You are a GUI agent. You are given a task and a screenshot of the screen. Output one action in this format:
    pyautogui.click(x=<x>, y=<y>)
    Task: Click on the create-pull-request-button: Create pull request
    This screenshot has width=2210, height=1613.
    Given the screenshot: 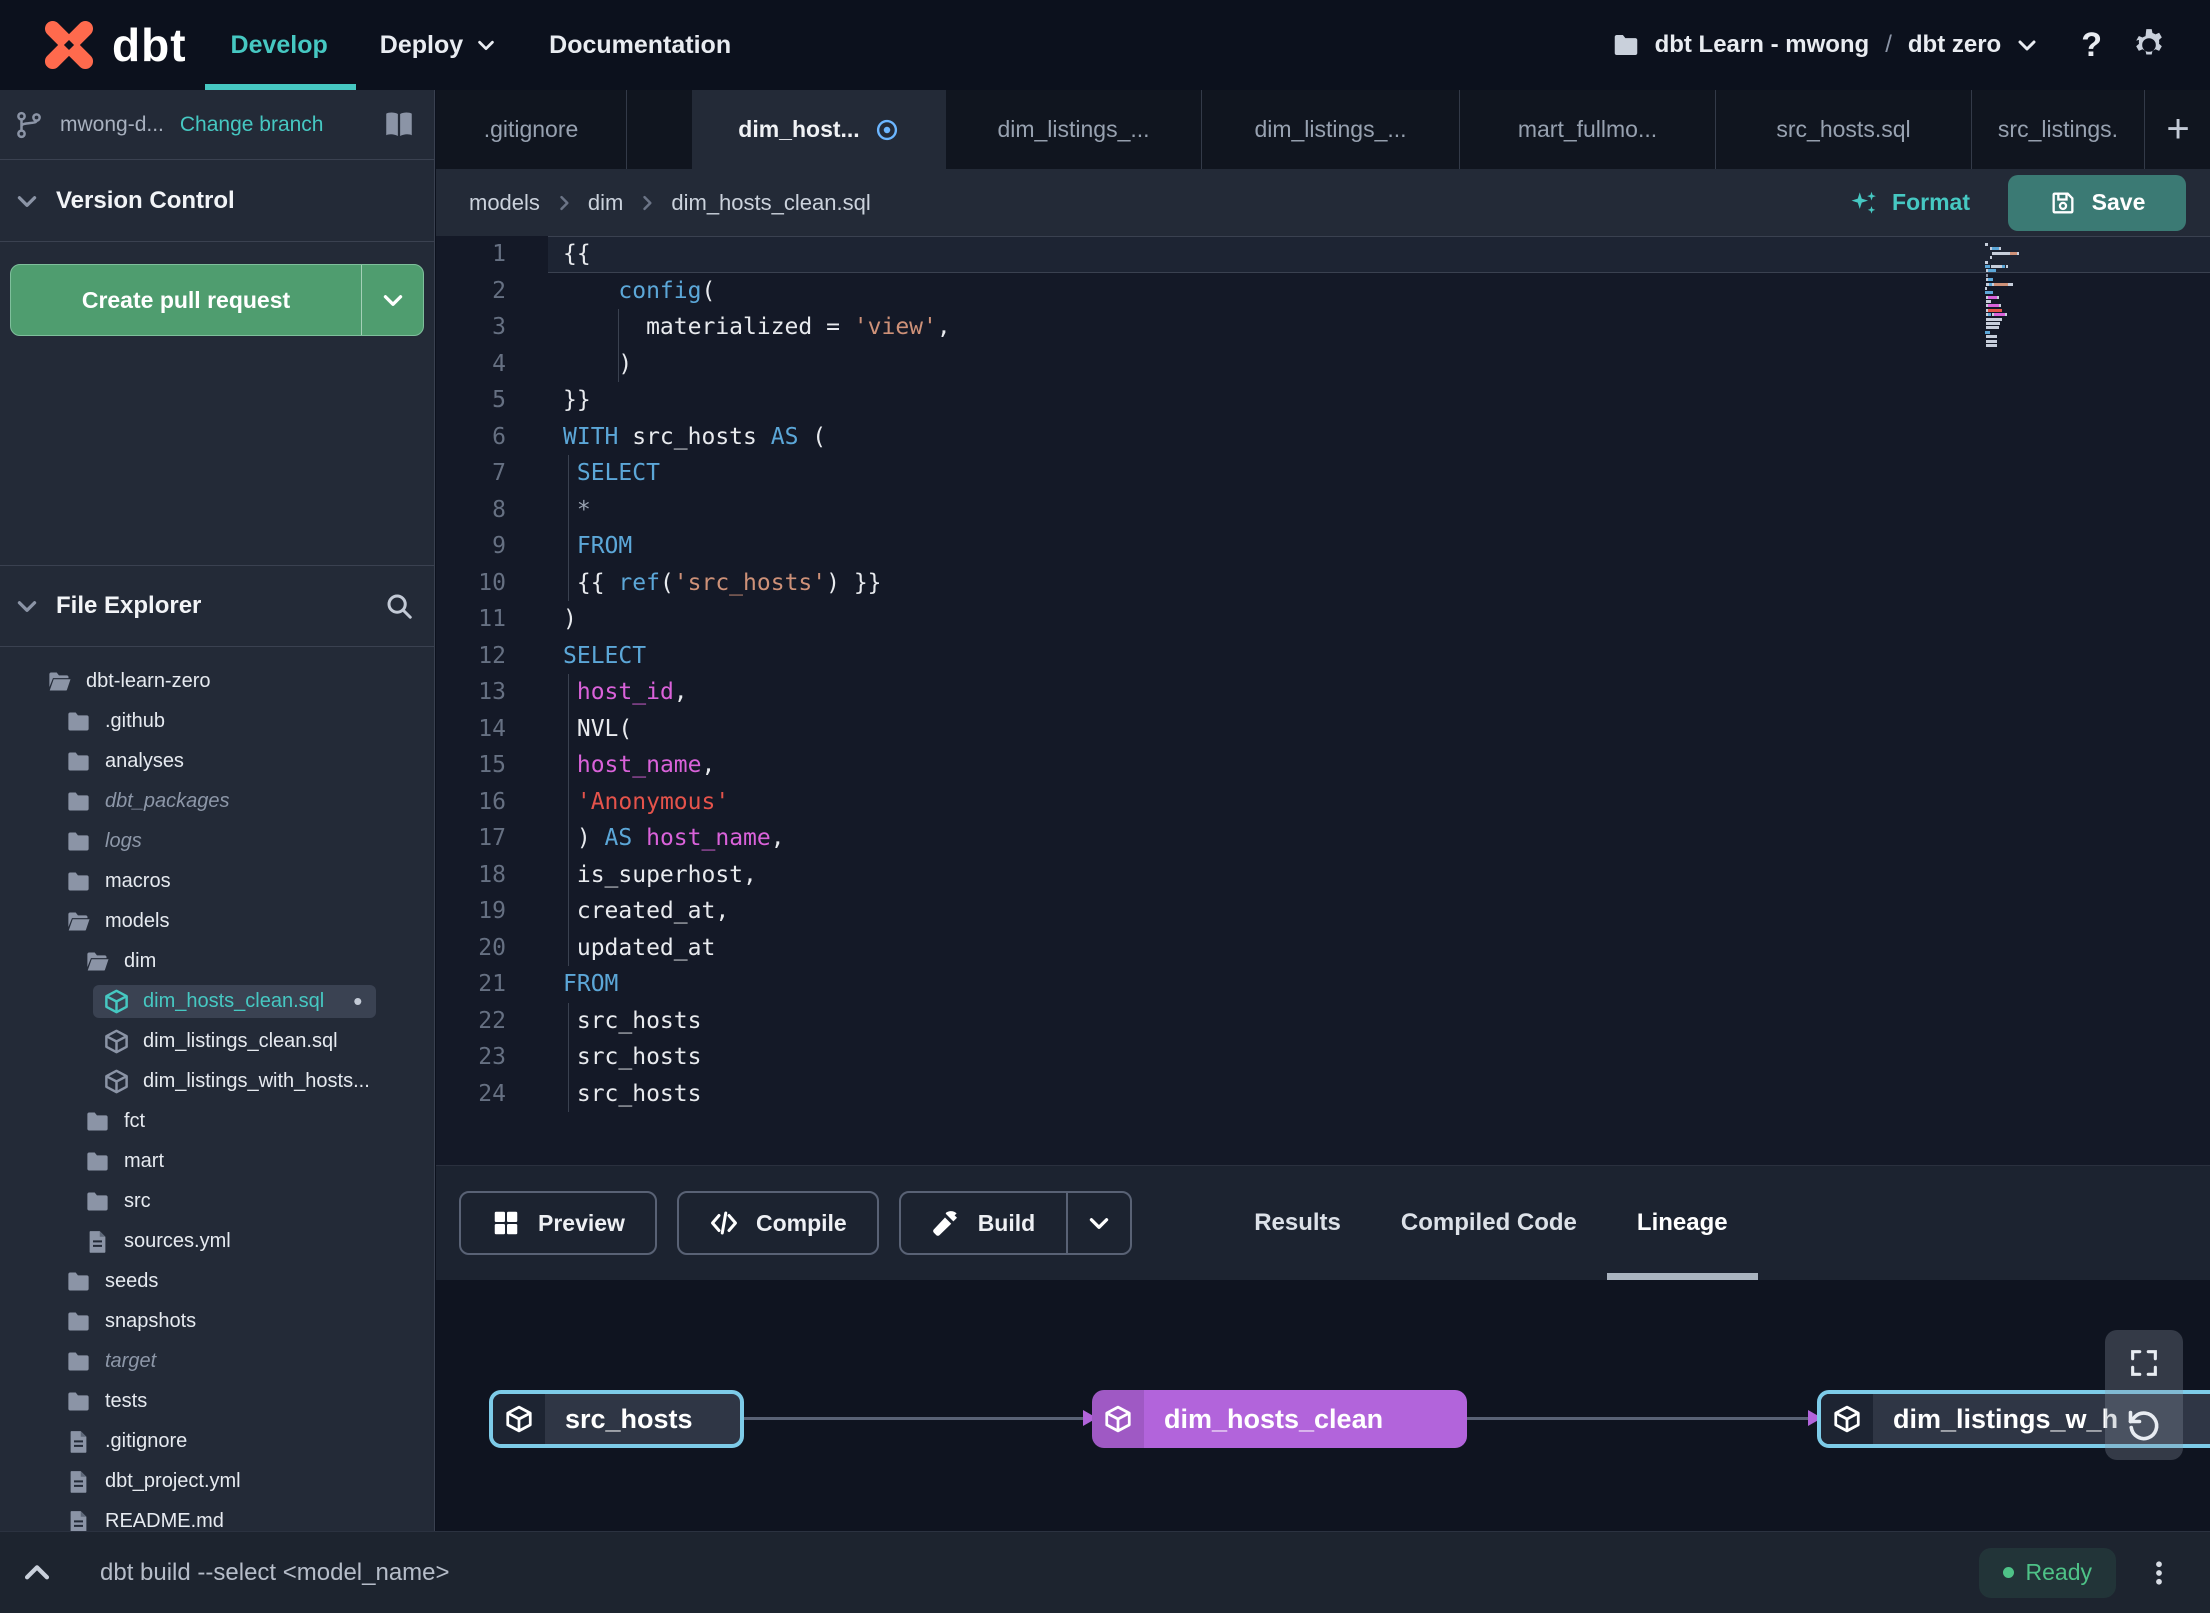 What is the action you would take?
    pyautogui.click(x=217, y=300)
    